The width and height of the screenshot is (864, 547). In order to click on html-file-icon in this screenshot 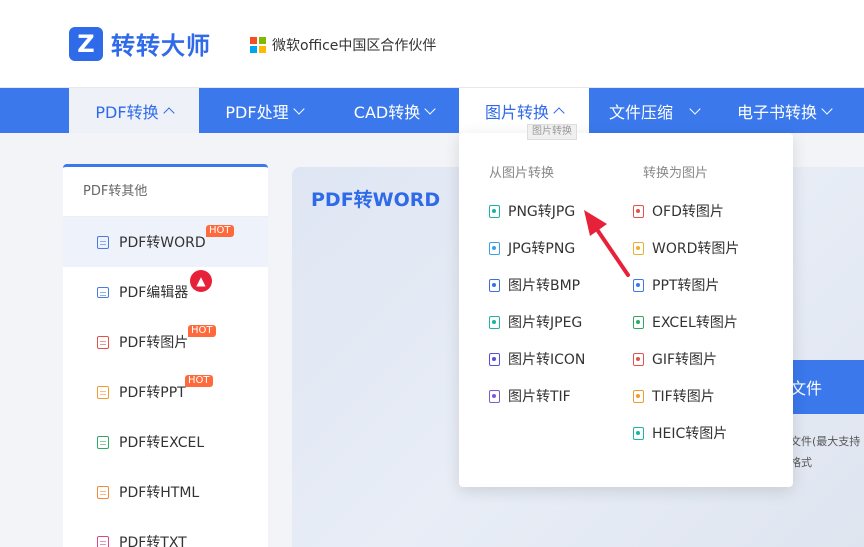, I will do `click(103, 492)`.